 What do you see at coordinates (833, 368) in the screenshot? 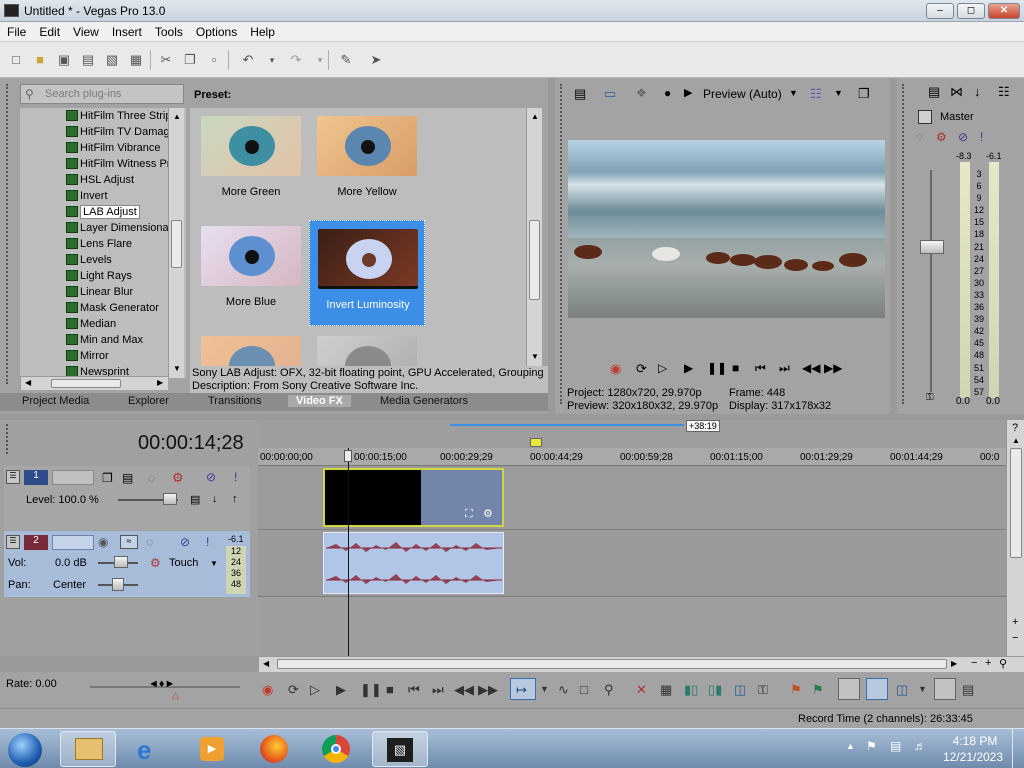
I see `next-frame-icon: ▶▶` at bounding box center [833, 368].